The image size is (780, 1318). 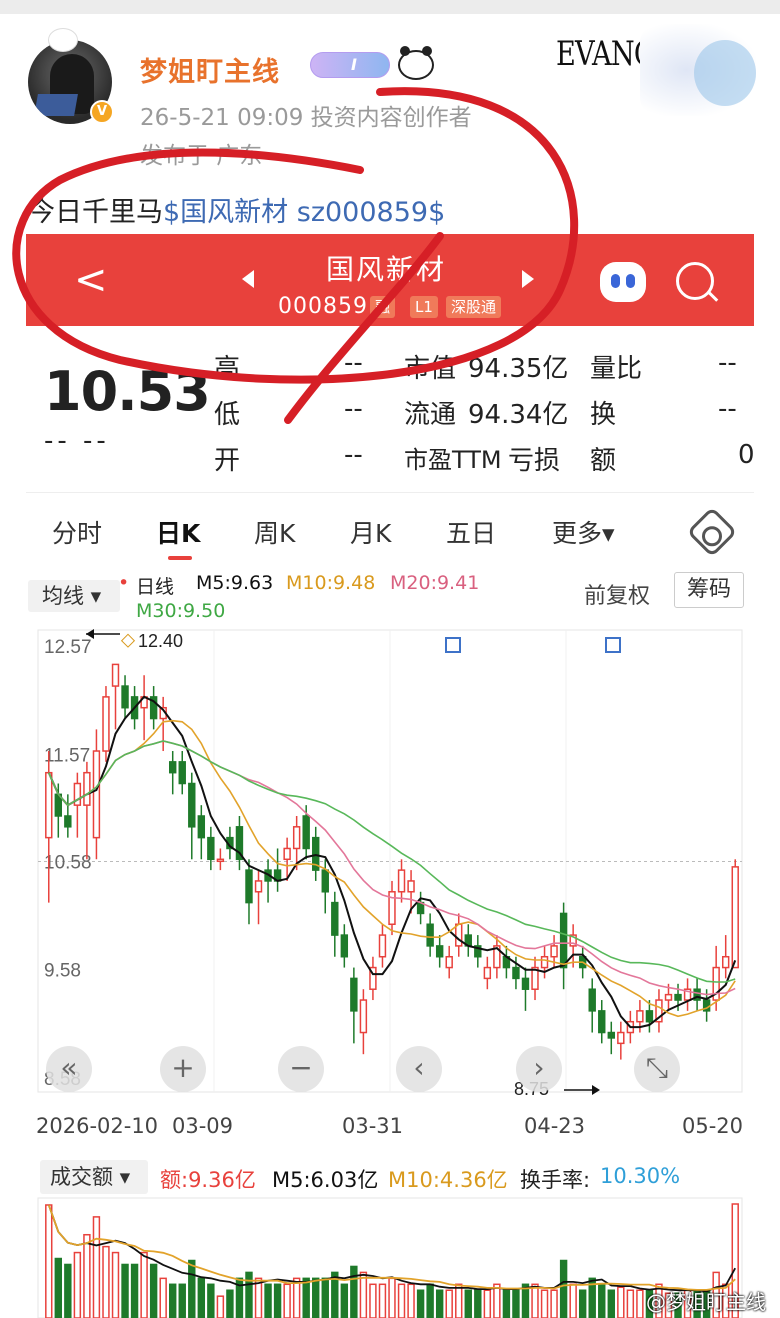 What do you see at coordinates (69, 1069) in the screenshot?
I see `chart-rewind-button: «` at bounding box center [69, 1069].